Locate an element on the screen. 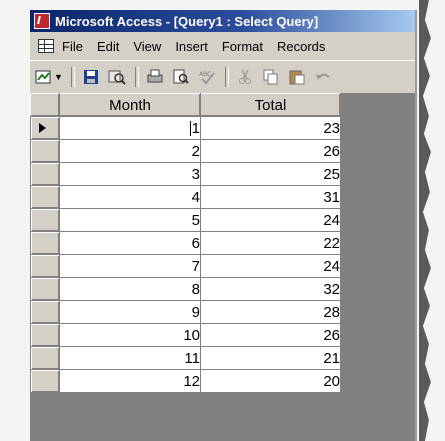 The height and width of the screenshot is (441, 445). month-cell: 5 is located at coordinates (130, 220).